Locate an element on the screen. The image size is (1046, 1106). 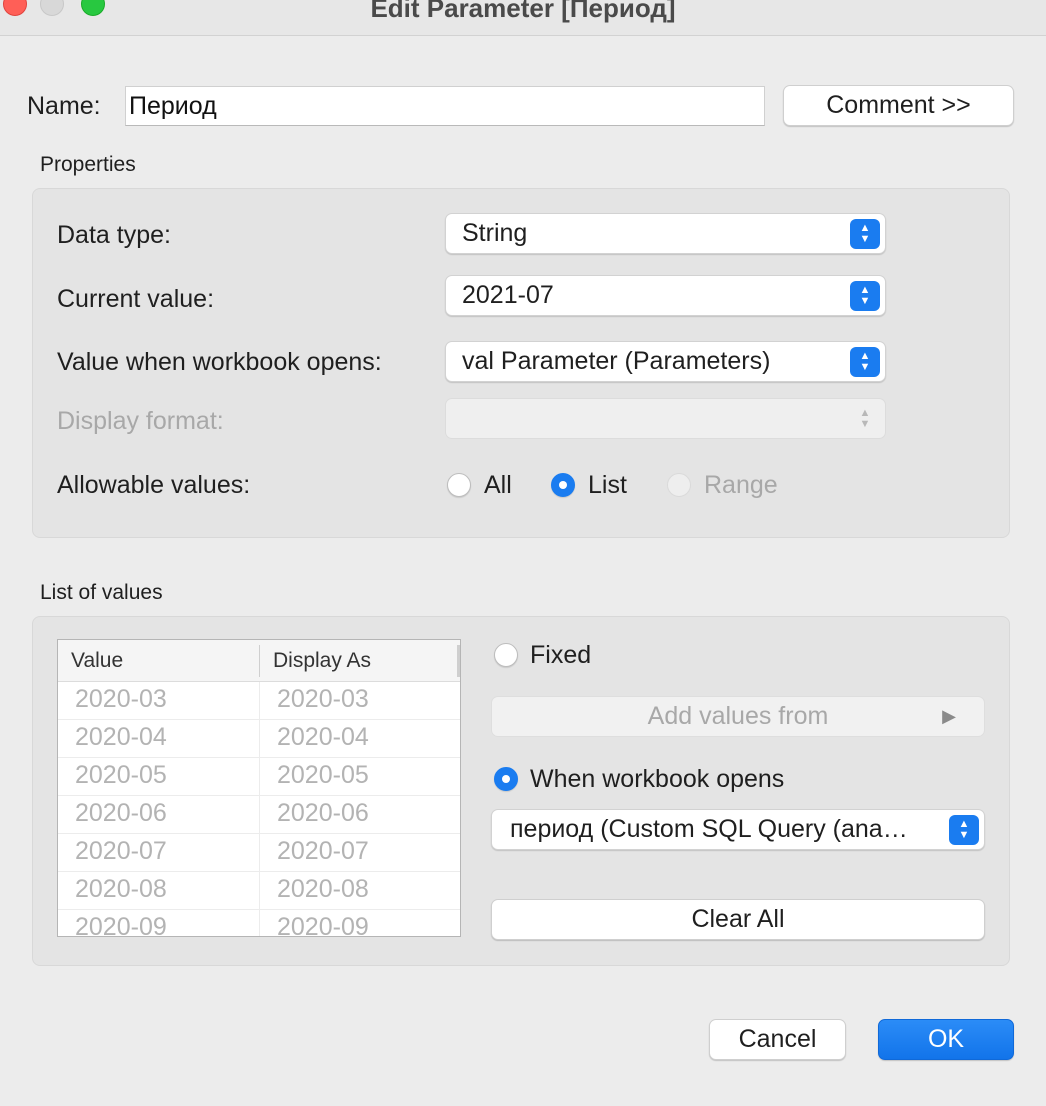
cancel-button: Cancel is located at coordinates (777, 1039).